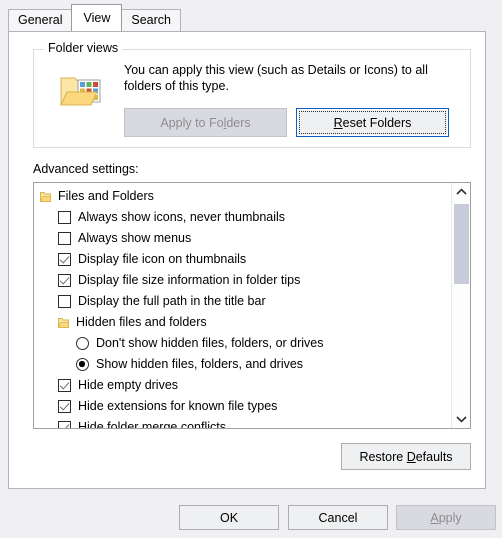 This screenshot has height=538, width=502. Describe the element at coordinates (97, 17) in the screenshot. I see `tab-view: View` at that location.